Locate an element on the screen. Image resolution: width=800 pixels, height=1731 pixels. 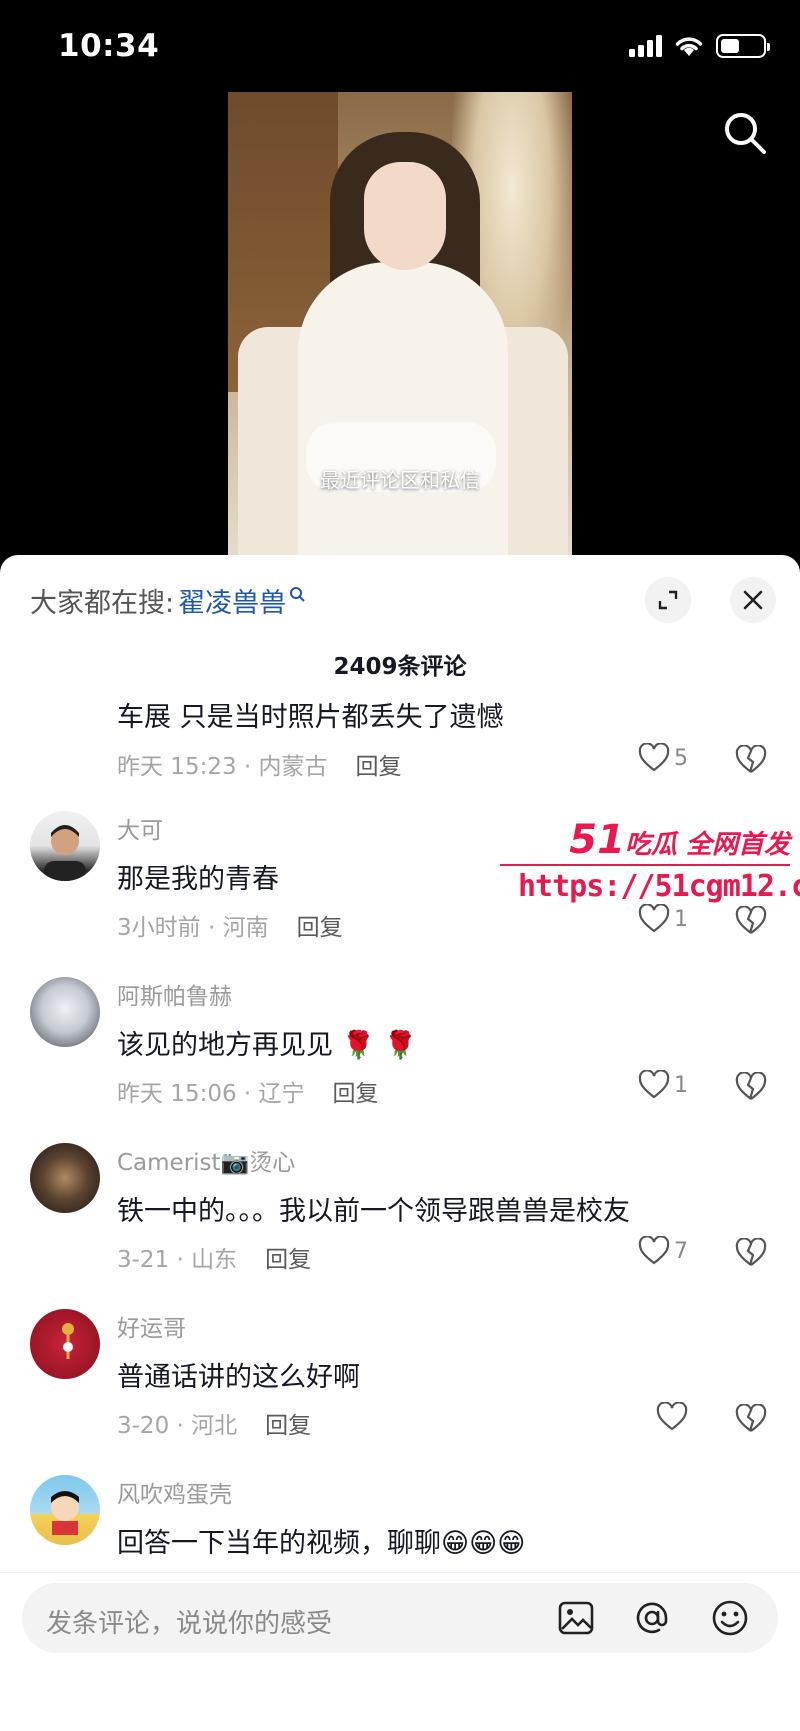
watermark-url: https://51cgm12.com is located at coordinates (659, 886).